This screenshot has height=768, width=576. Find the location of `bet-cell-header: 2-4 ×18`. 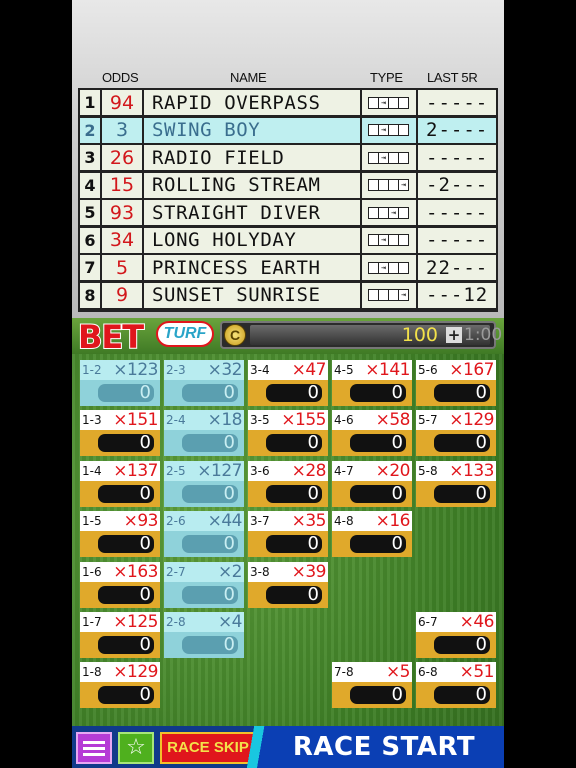

bet-cell-header: 2-4 ×18 is located at coordinates (204, 420).